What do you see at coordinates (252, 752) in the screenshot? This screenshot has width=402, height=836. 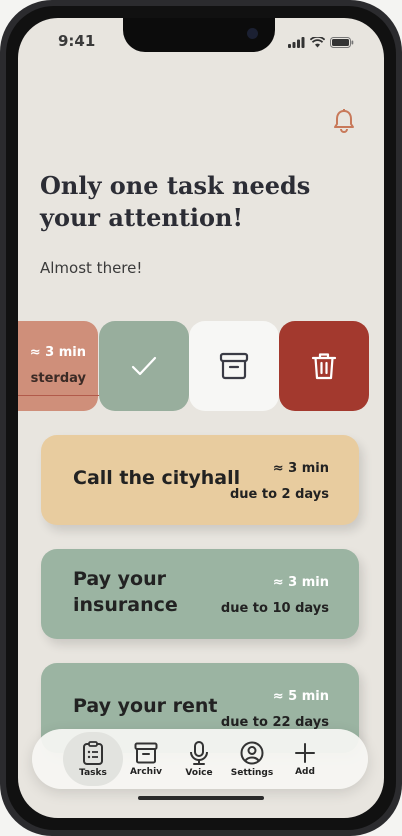 I see `user-circle-icon` at bounding box center [252, 752].